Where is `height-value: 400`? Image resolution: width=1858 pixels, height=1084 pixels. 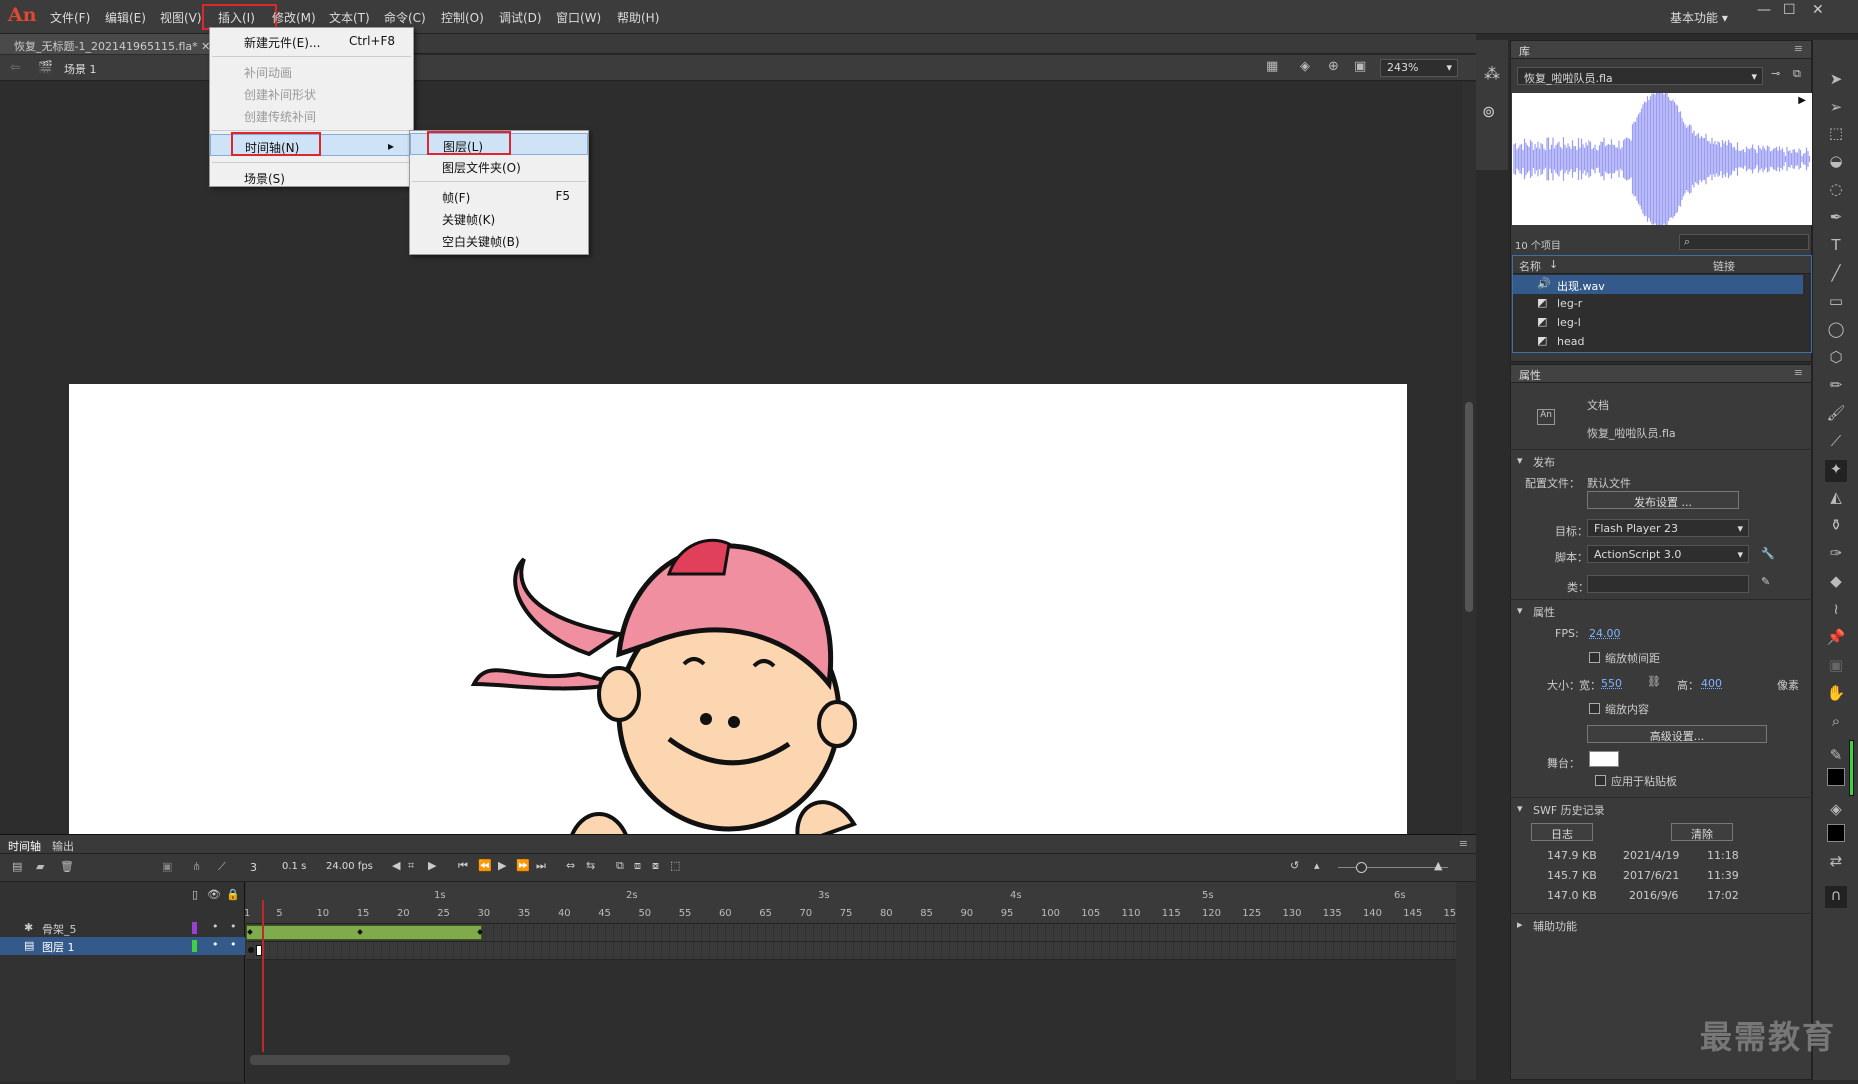
height-value: 400 is located at coordinates (1711, 683).